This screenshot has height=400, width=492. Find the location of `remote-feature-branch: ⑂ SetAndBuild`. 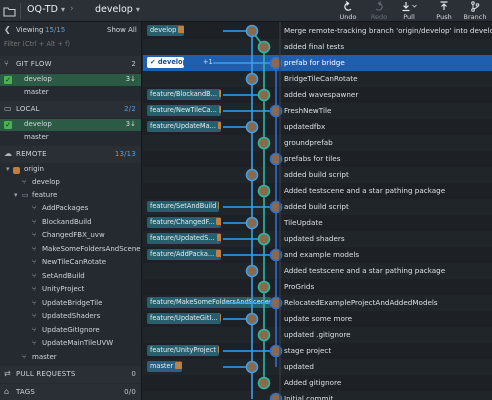

remote-feature-branch: ⑂ SetAndBuild is located at coordinates (70, 277).